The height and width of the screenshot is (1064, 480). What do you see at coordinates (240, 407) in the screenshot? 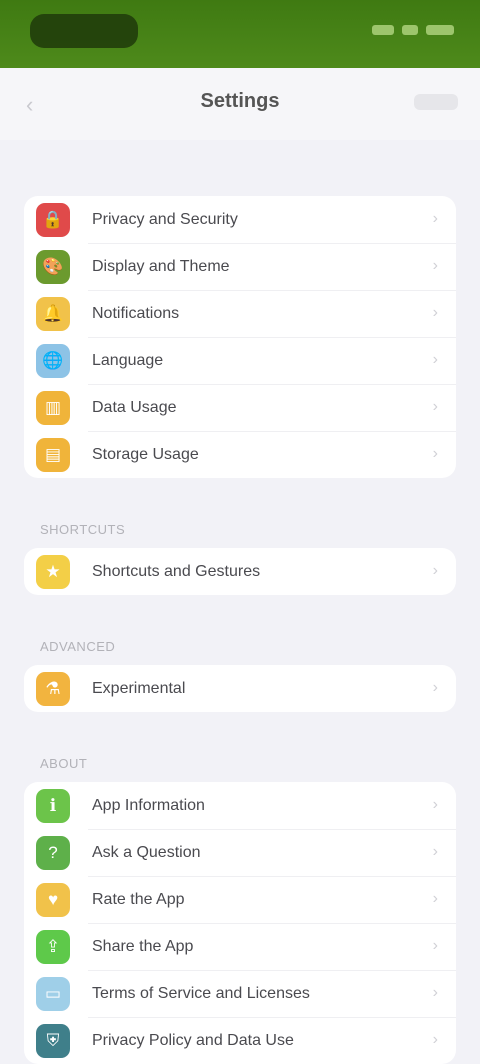
I see `settings-row: ▥ Data Usage ›` at bounding box center [240, 407].